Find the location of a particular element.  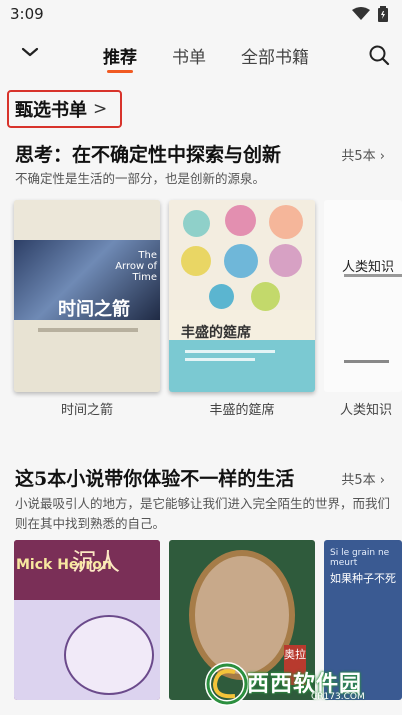

chevron-down-icon is located at coordinates (30, 52).